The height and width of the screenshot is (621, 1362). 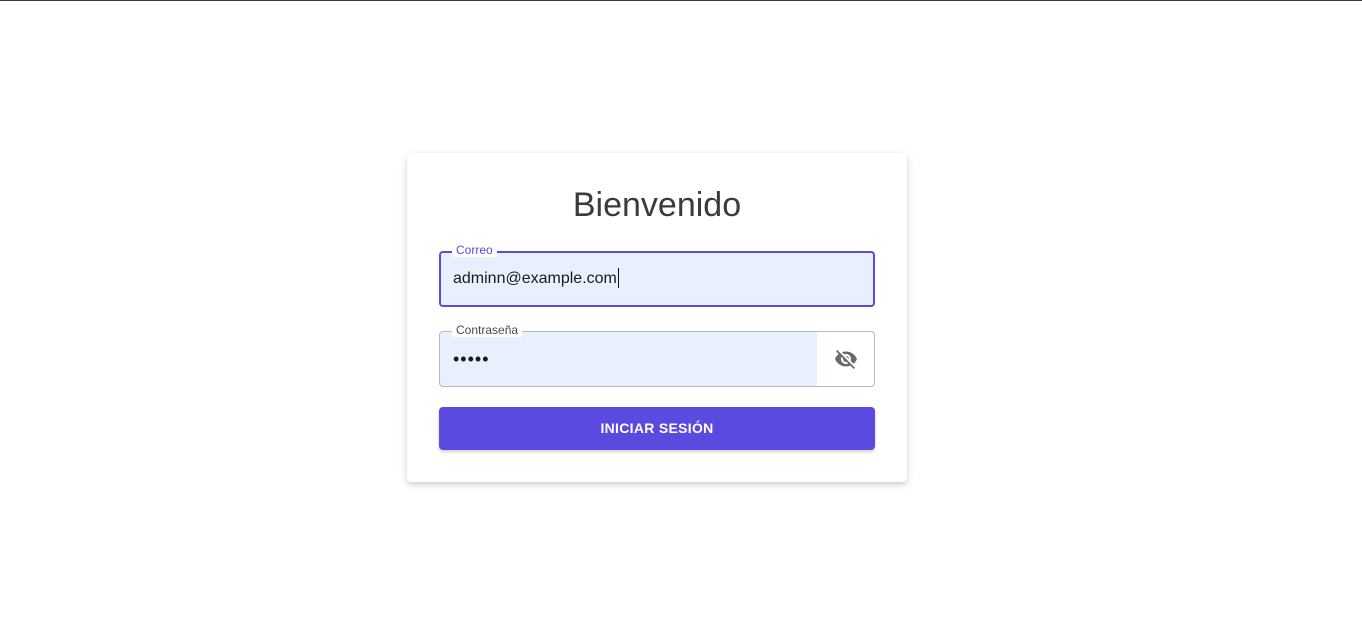 What do you see at coordinates (657, 428) in the screenshot?
I see `login-button: INICIAR SESIÓN` at bounding box center [657, 428].